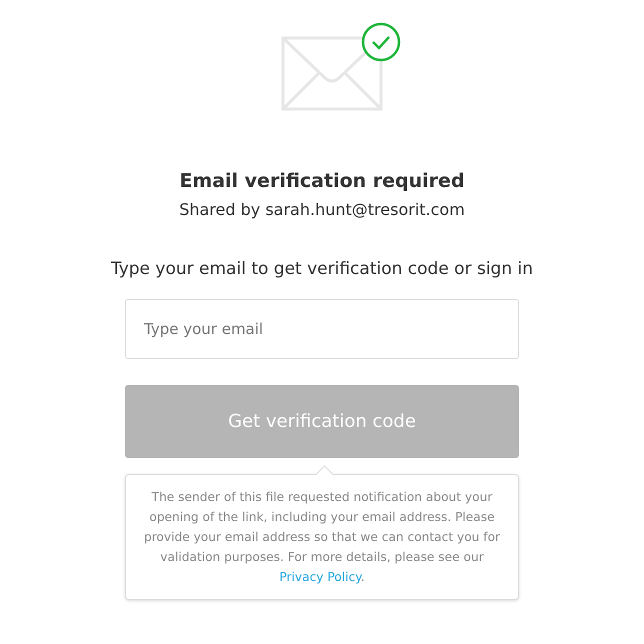 Image resolution: width=644 pixels, height=644 pixels. I want to click on instruction-text: Type your email to get verification code or sign in, so click(322, 269).